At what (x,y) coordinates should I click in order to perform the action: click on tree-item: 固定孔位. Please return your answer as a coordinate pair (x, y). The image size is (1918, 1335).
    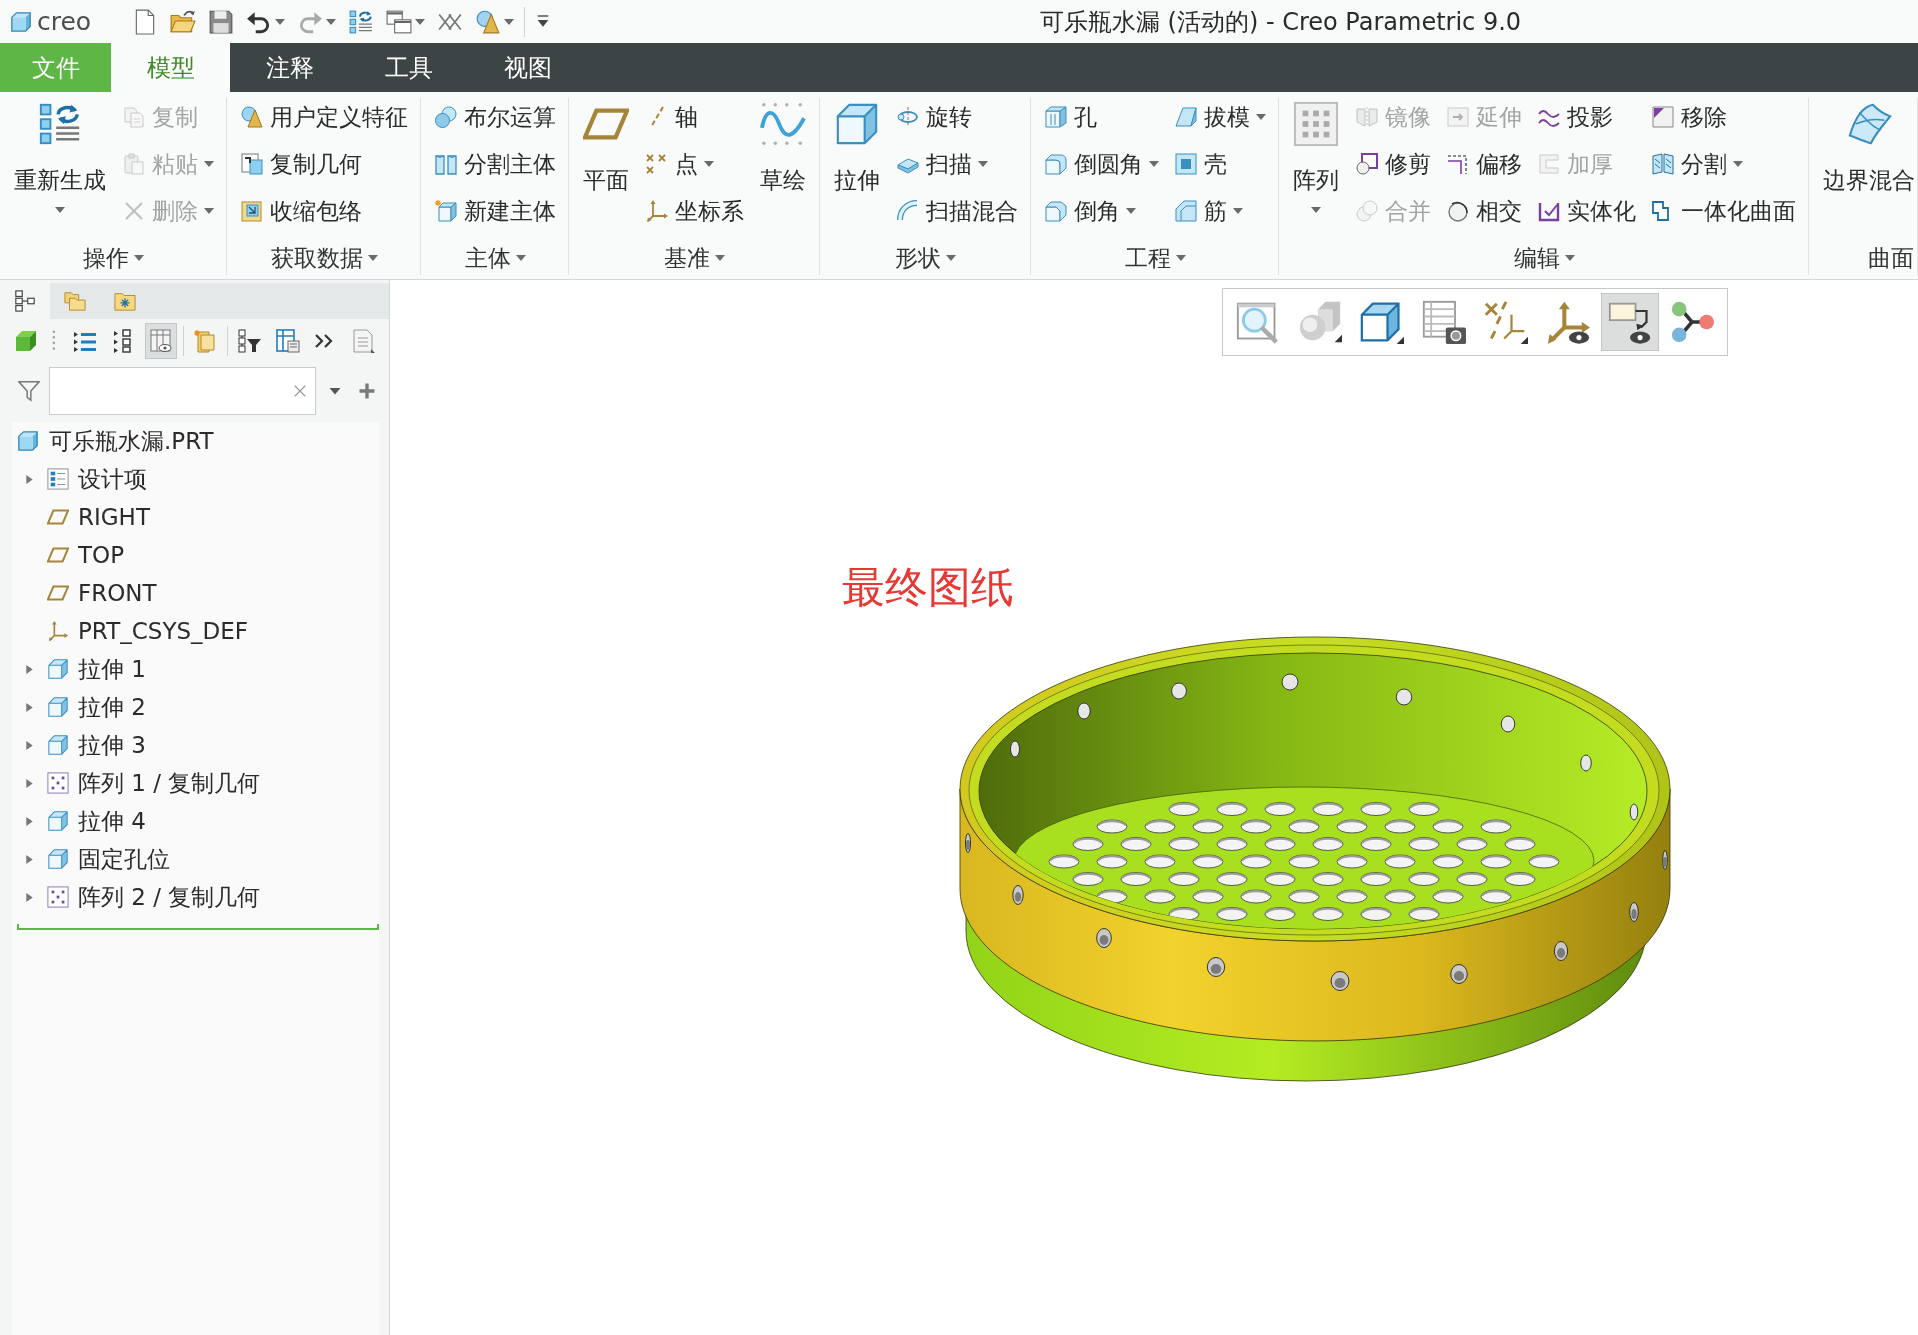
    Looking at the image, I should click on (91, 859).